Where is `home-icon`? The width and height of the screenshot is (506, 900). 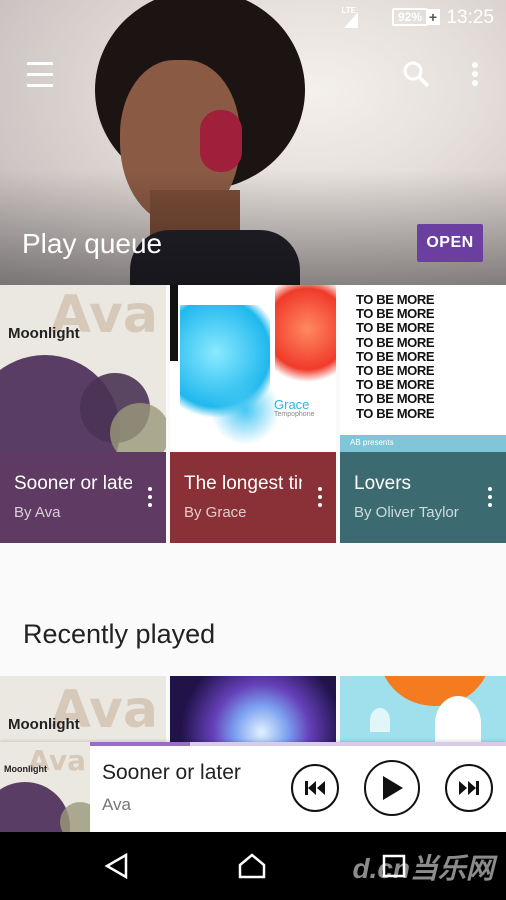
home-icon is located at coordinates (252, 866).